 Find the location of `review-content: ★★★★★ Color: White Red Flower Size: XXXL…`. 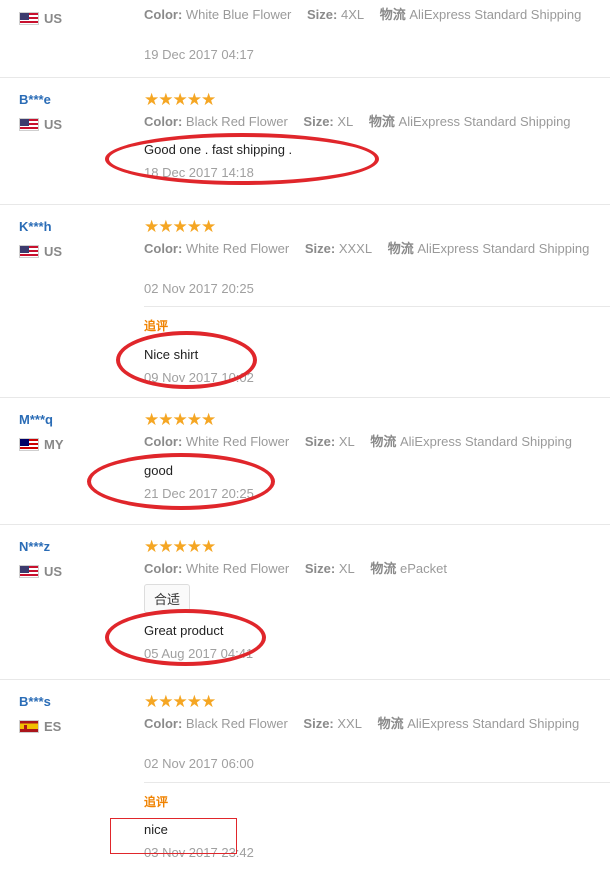

review-content: ★★★★★ Color: White Red Flower Size: XXXL… is located at coordinates (374, 257).